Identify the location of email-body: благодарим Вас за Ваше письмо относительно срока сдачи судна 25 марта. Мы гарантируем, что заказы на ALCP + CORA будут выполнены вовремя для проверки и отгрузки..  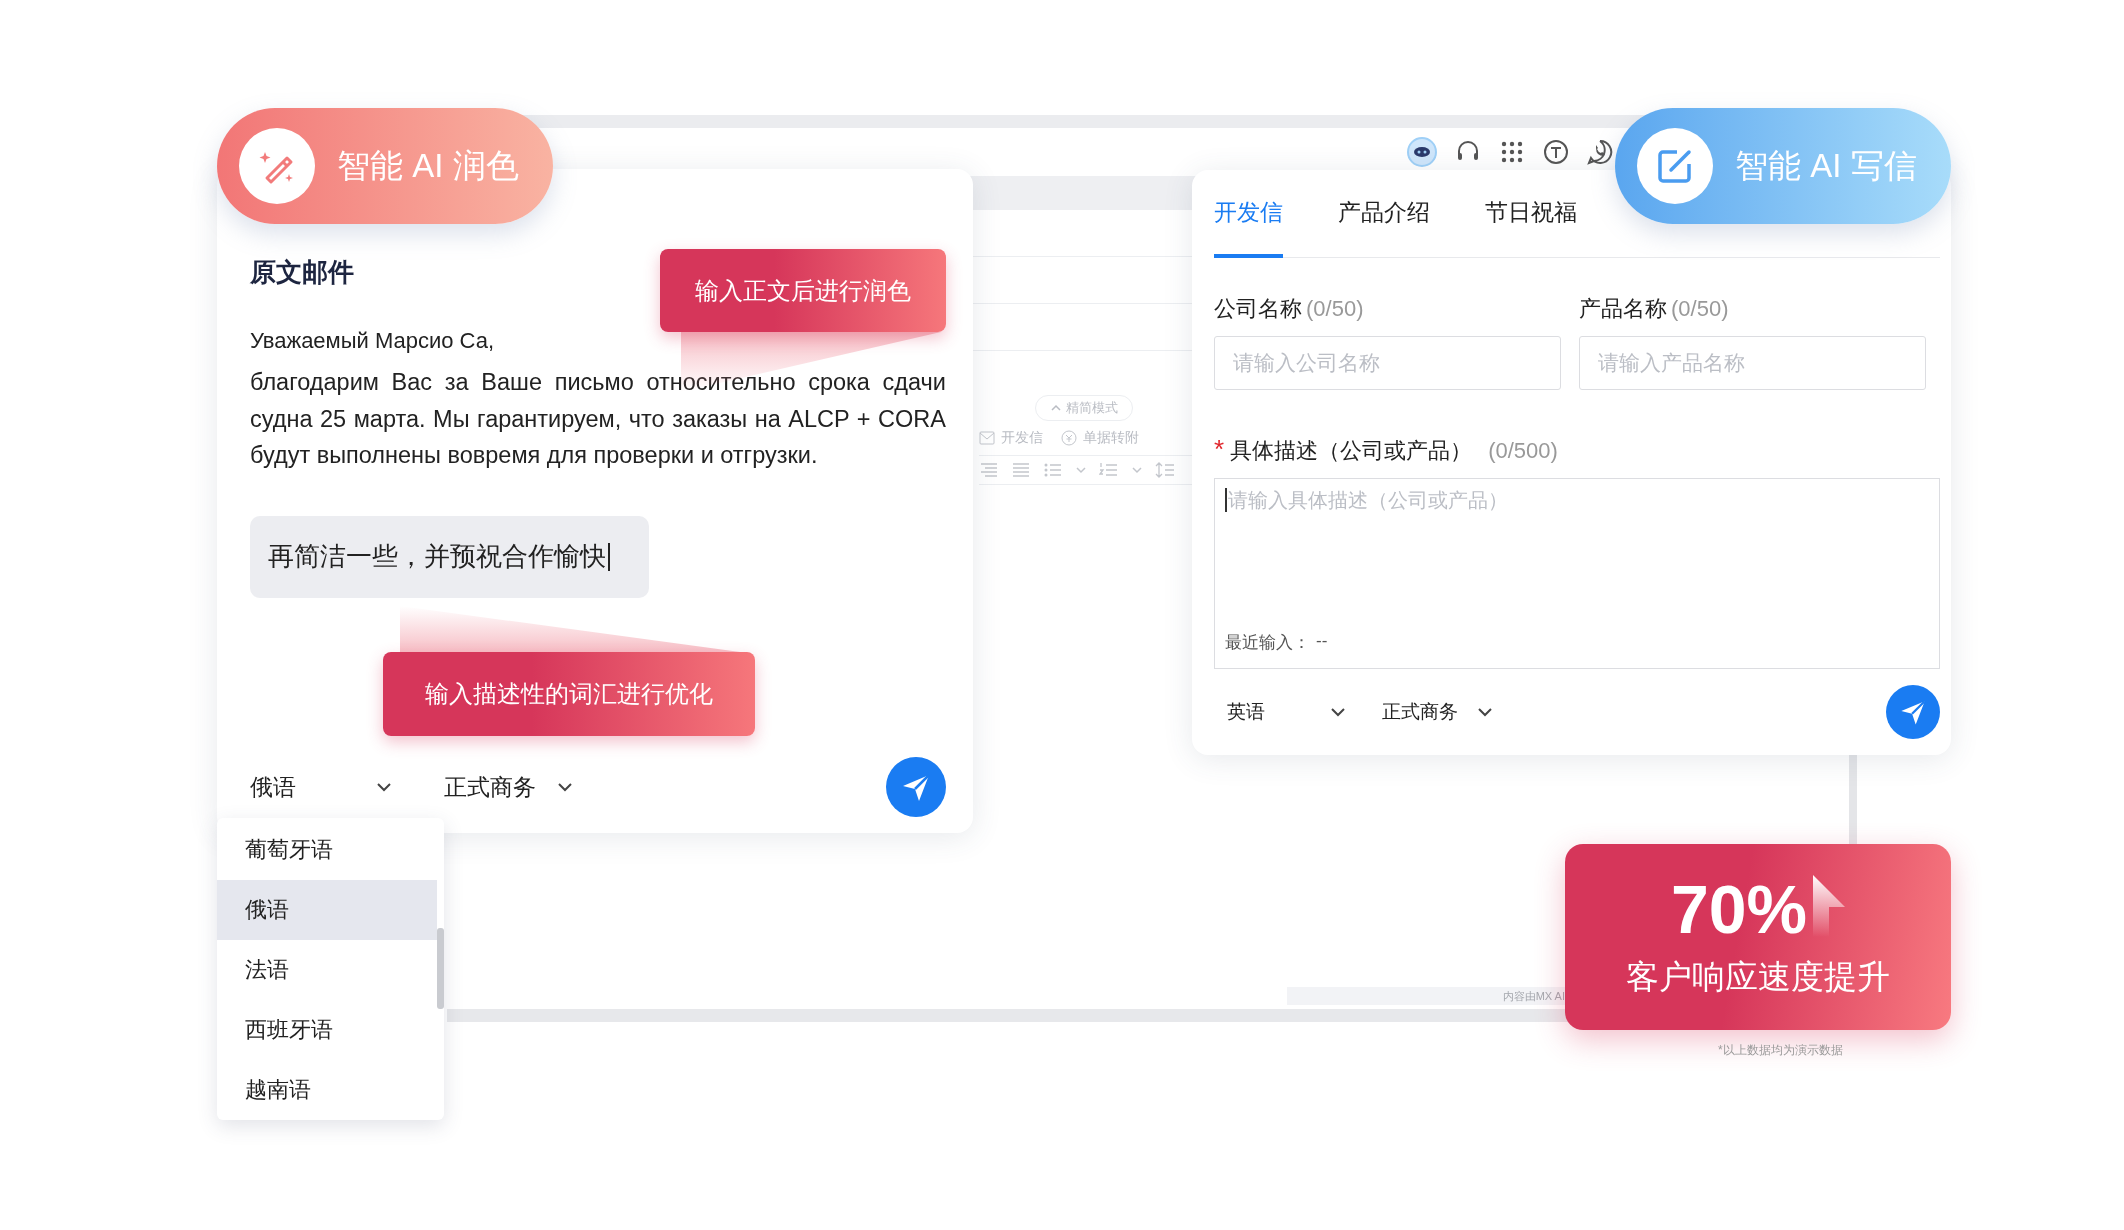
(598, 419).